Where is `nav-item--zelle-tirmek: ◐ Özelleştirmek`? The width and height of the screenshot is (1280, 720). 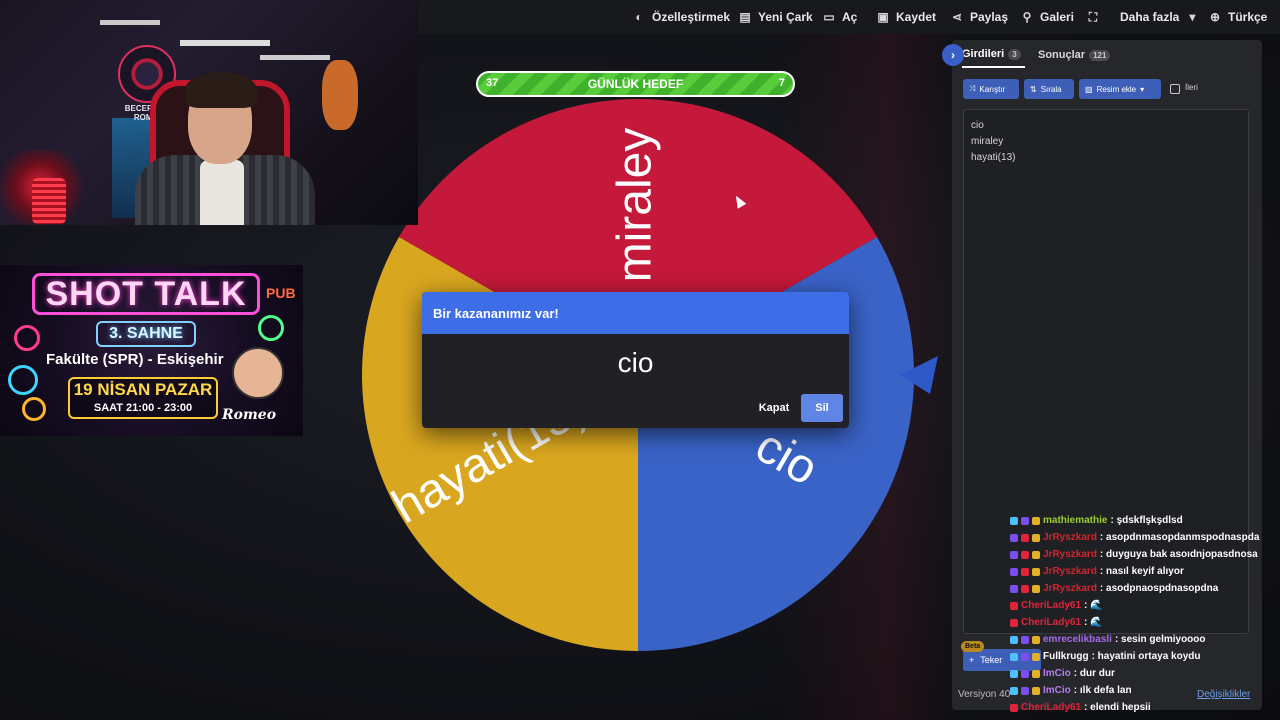 nav-item--zelle-tirmek: ◐ Özelleştirmek is located at coordinates (681, 17).